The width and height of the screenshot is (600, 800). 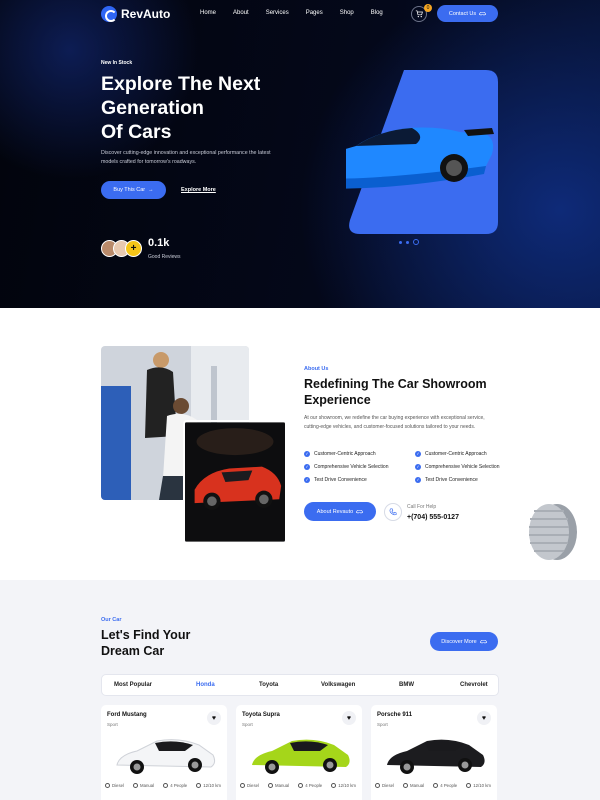 I want to click on feature-item: ✓ Test Drive Convenience, so click(x=359, y=480).